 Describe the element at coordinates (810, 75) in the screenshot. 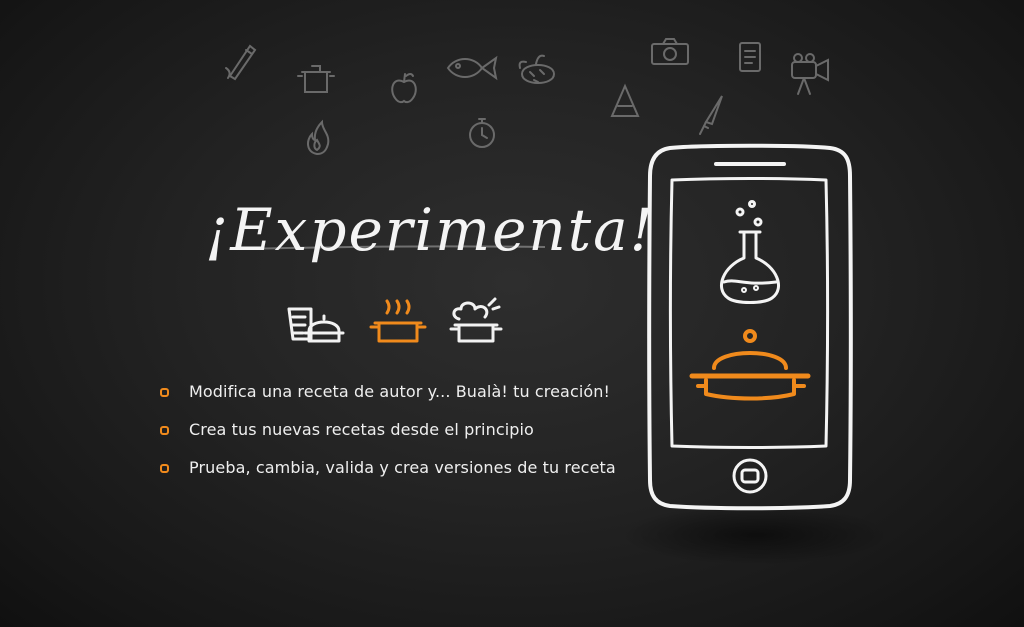

I see `video-camera-icon` at that location.